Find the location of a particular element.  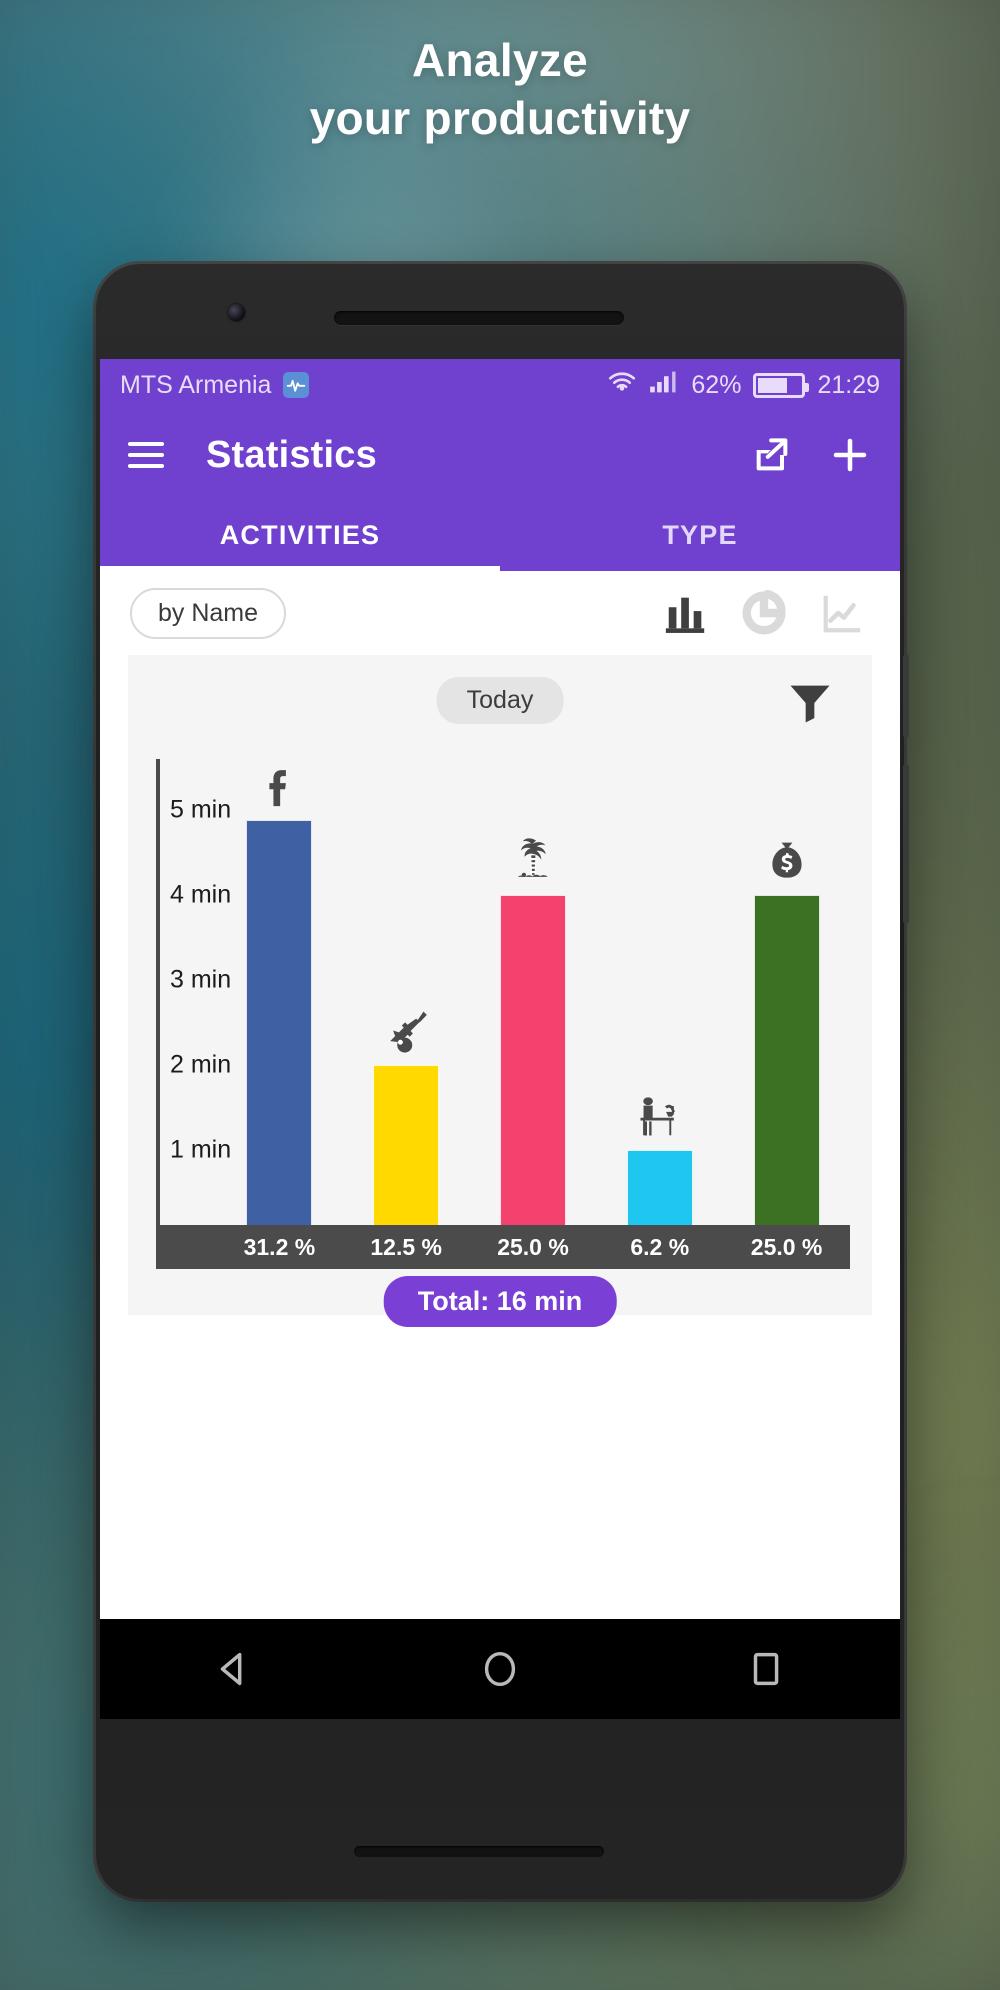

line-chart-icon is located at coordinates (842, 613).